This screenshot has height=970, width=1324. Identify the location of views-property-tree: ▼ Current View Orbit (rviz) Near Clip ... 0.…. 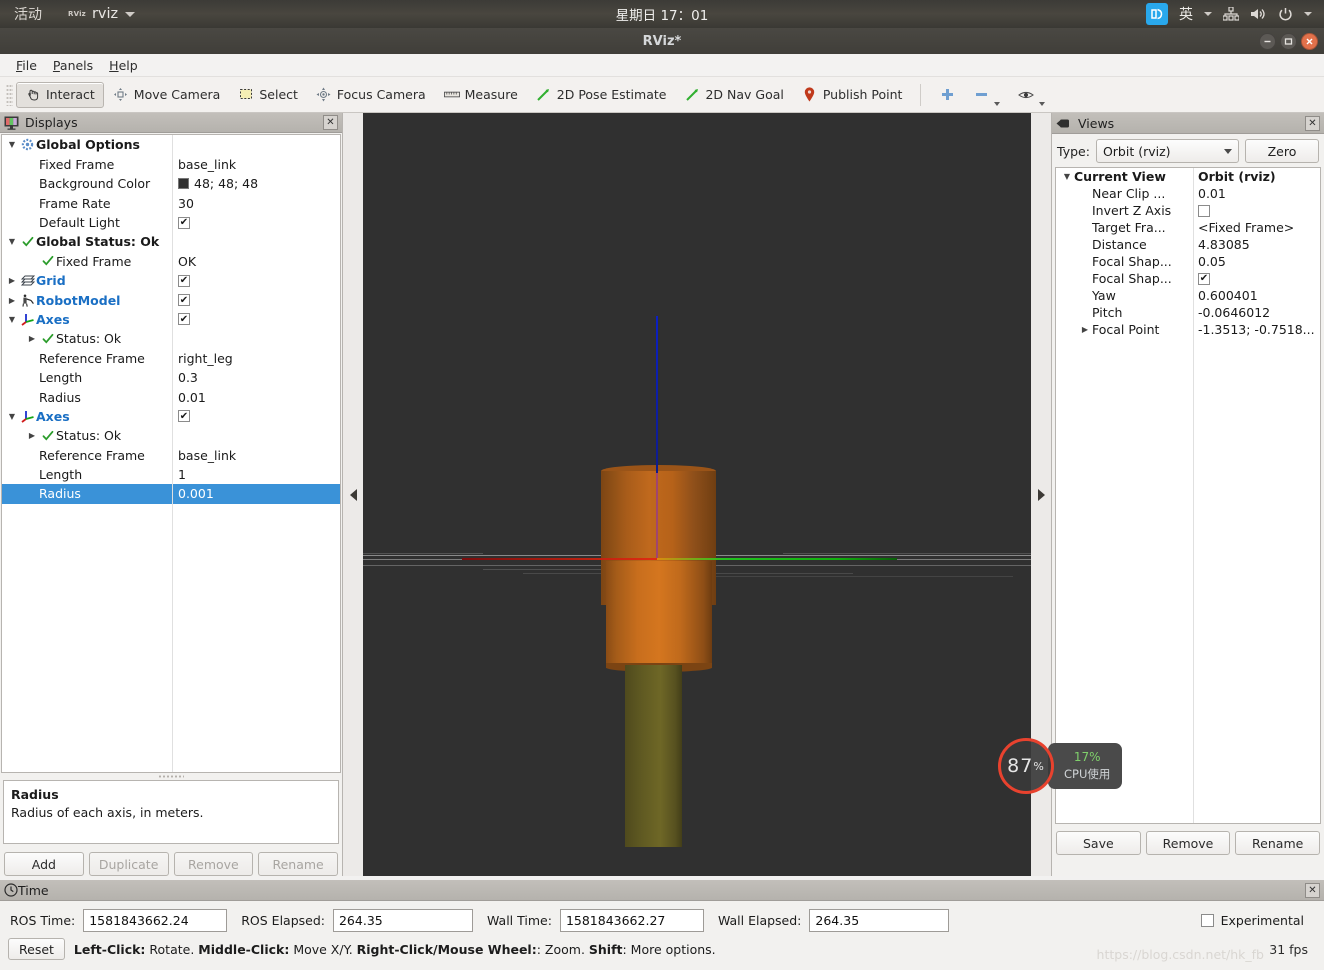
(1188, 495).